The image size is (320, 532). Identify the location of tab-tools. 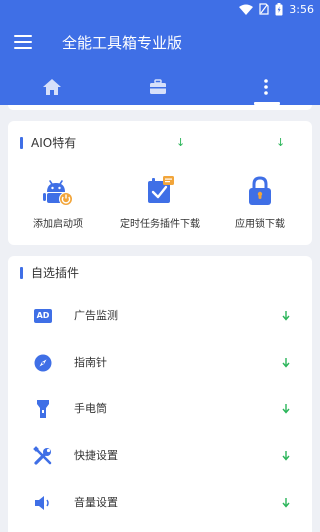
(158, 86).